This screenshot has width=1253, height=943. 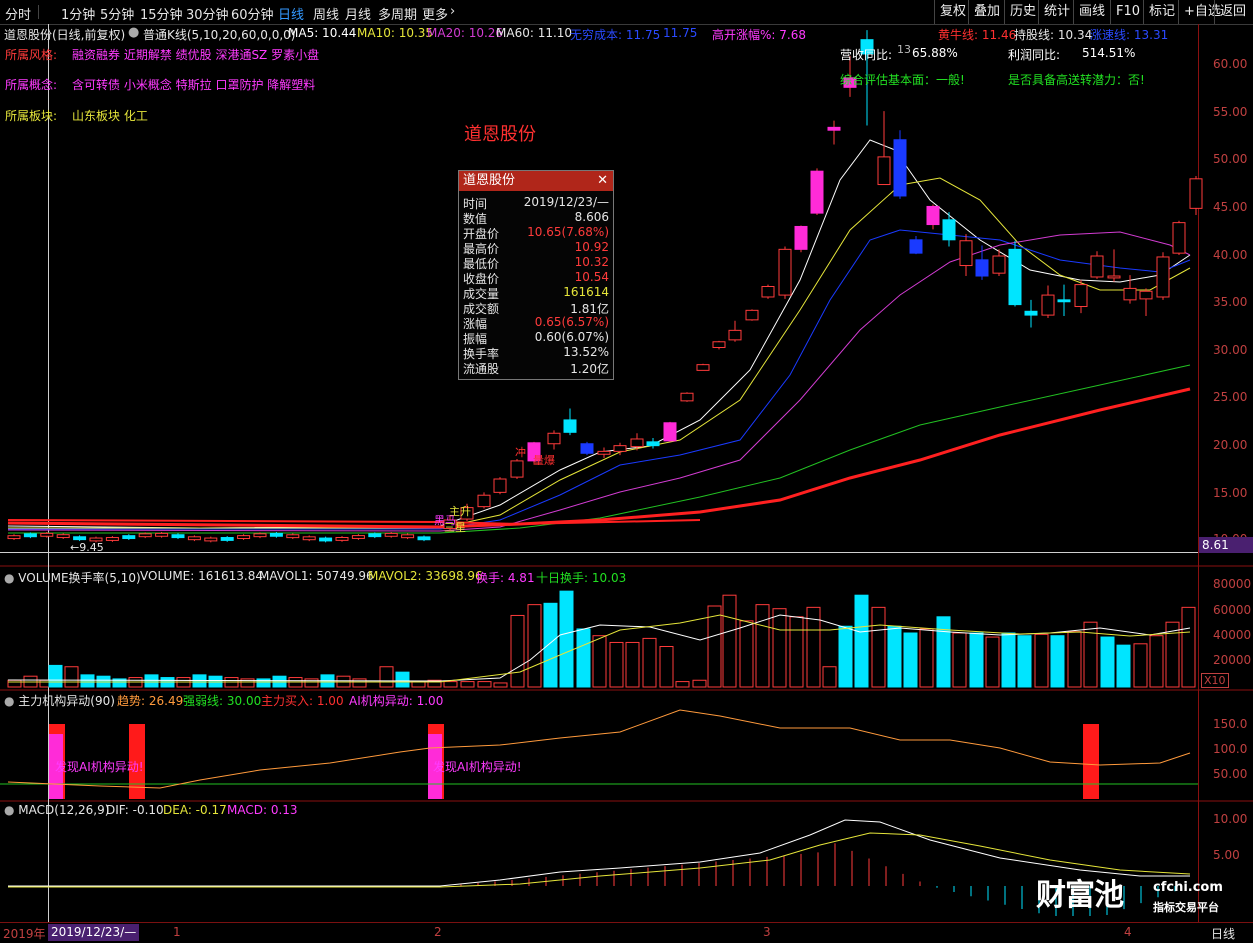 I want to click on revenue-value: 65.88%, so click(x=935, y=53).